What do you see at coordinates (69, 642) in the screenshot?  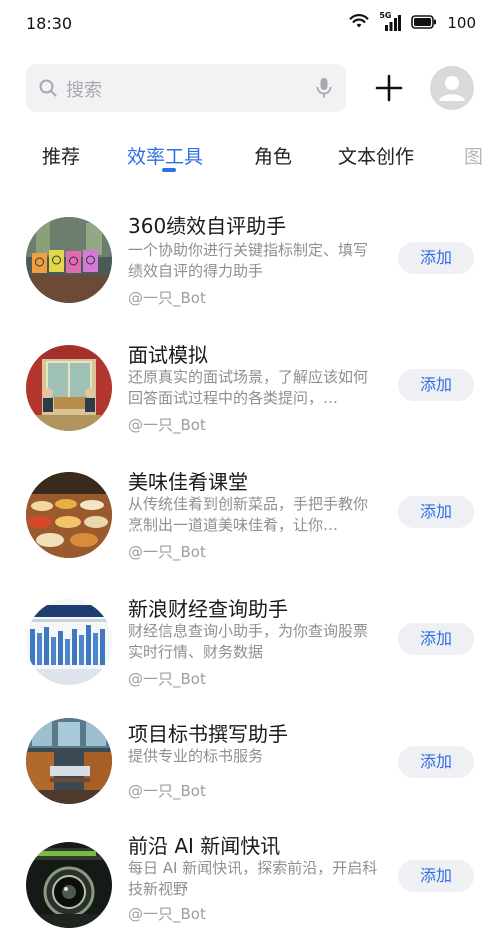 I see `bot-avatar-finance` at bounding box center [69, 642].